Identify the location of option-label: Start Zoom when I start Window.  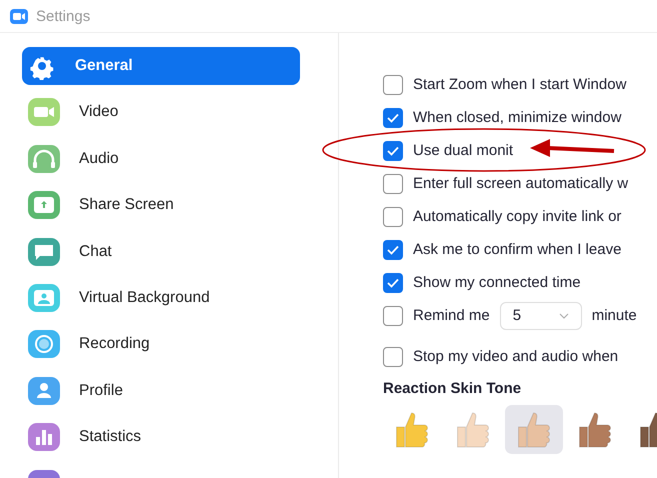
(519, 84).